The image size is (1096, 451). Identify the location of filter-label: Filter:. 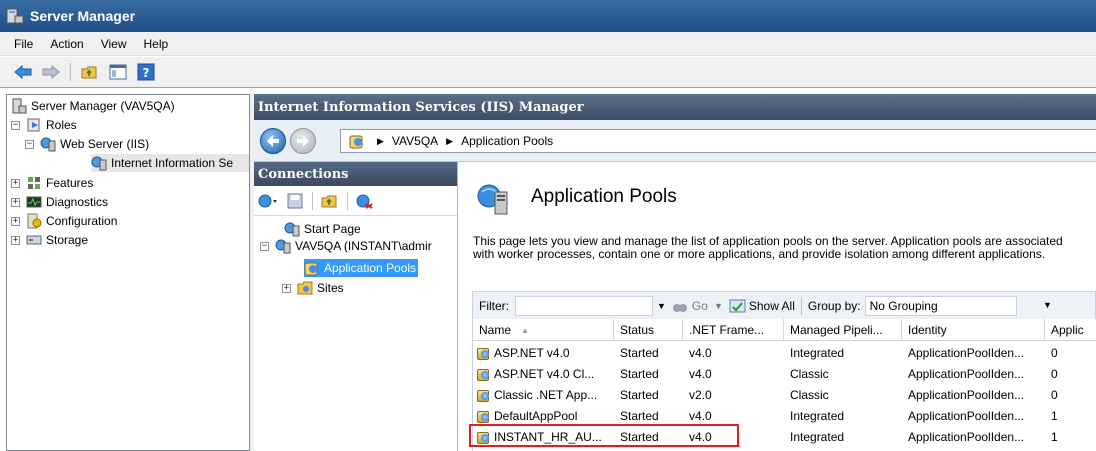
(494, 305).